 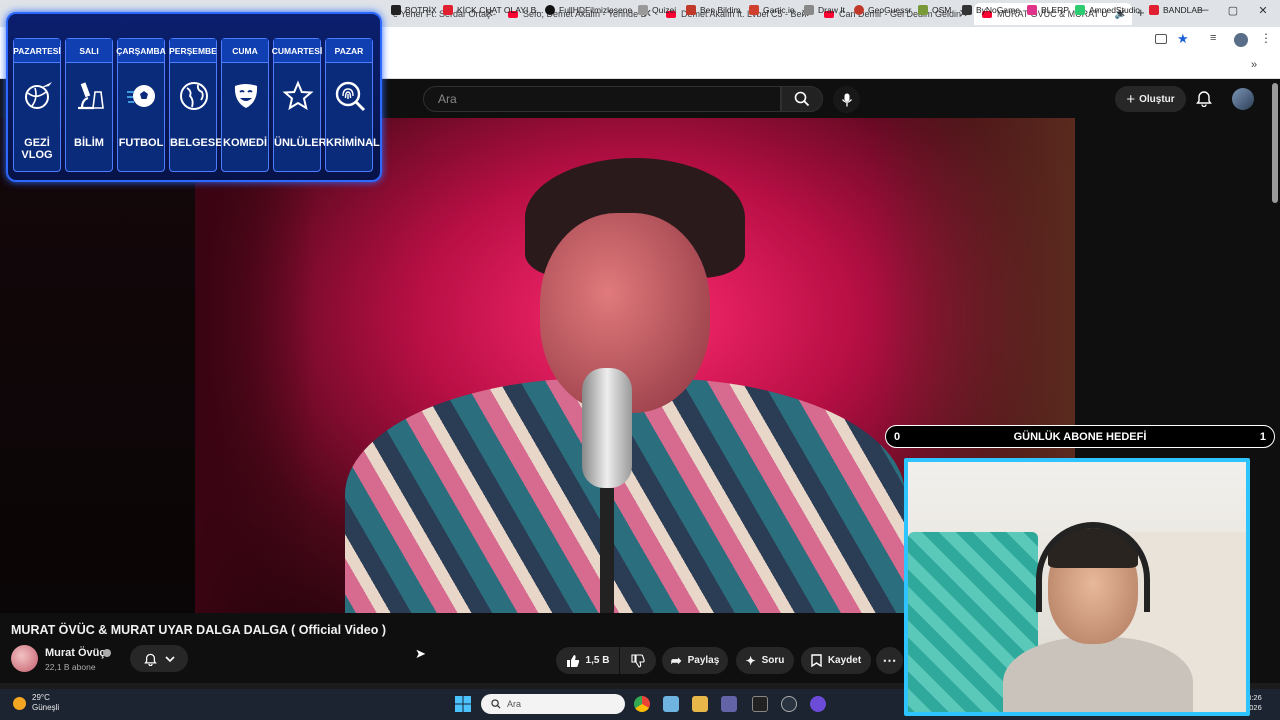 What do you see at coordinates (19, 703) in the screenshot?
I see `sun-icon` at bounding box center [19, 703].